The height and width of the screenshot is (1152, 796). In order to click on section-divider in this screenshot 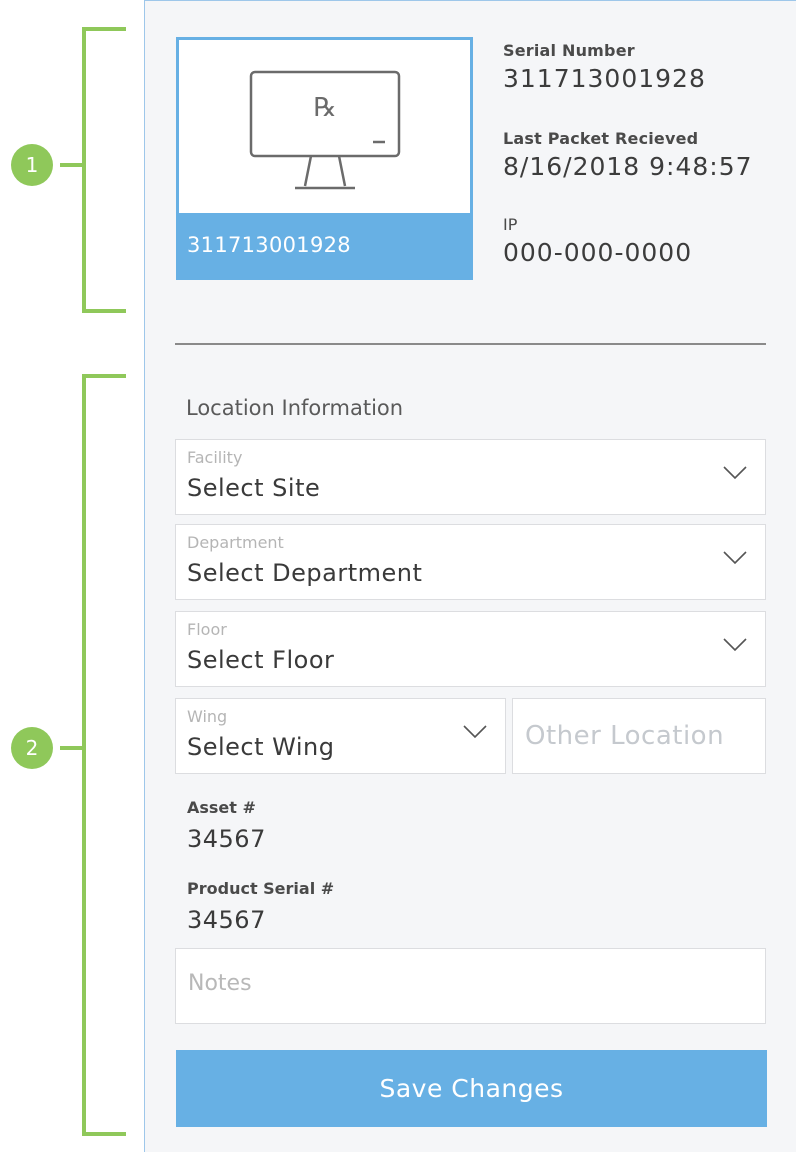, I will do `click(470, 344)`.